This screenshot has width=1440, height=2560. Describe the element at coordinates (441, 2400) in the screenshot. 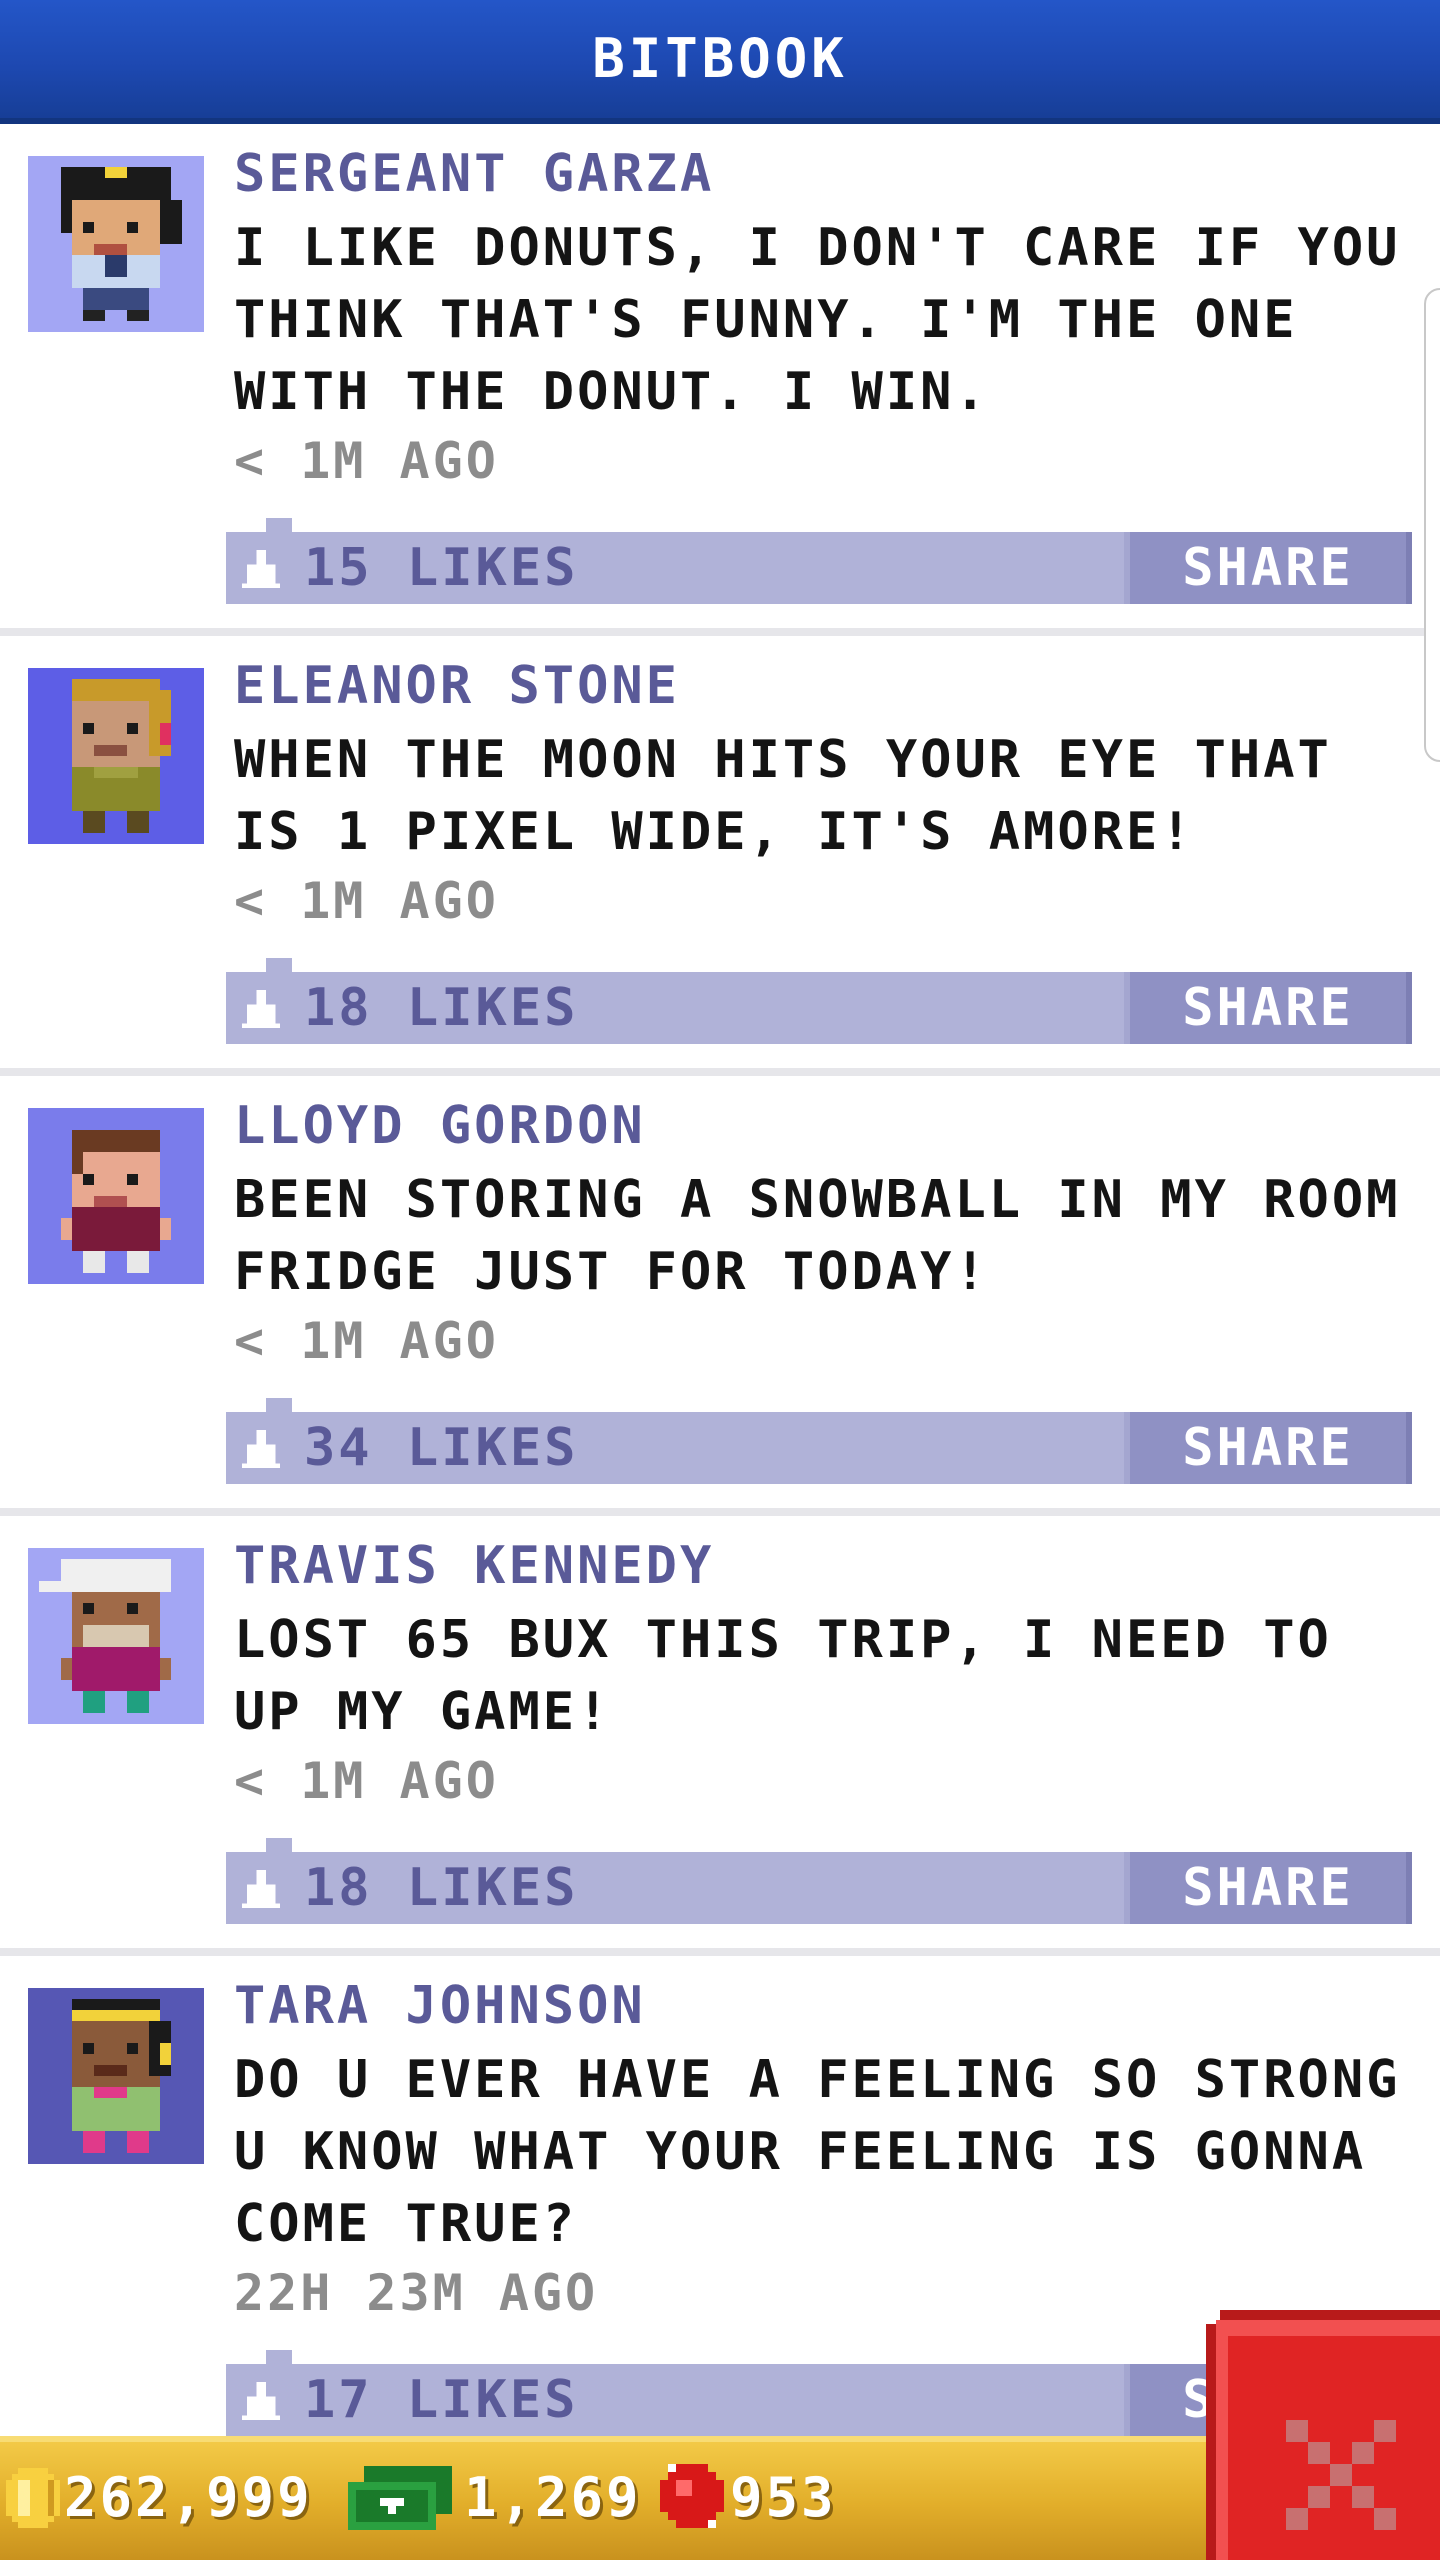

I see `likes-count: 17 LIKES` at that location.